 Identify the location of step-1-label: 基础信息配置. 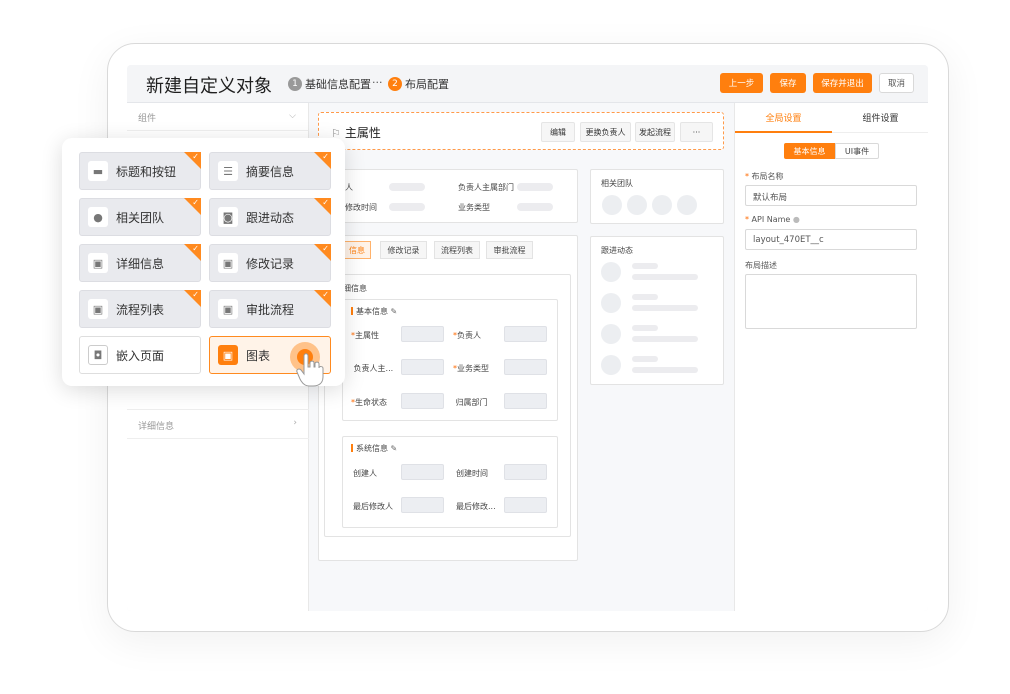
(338, 84).